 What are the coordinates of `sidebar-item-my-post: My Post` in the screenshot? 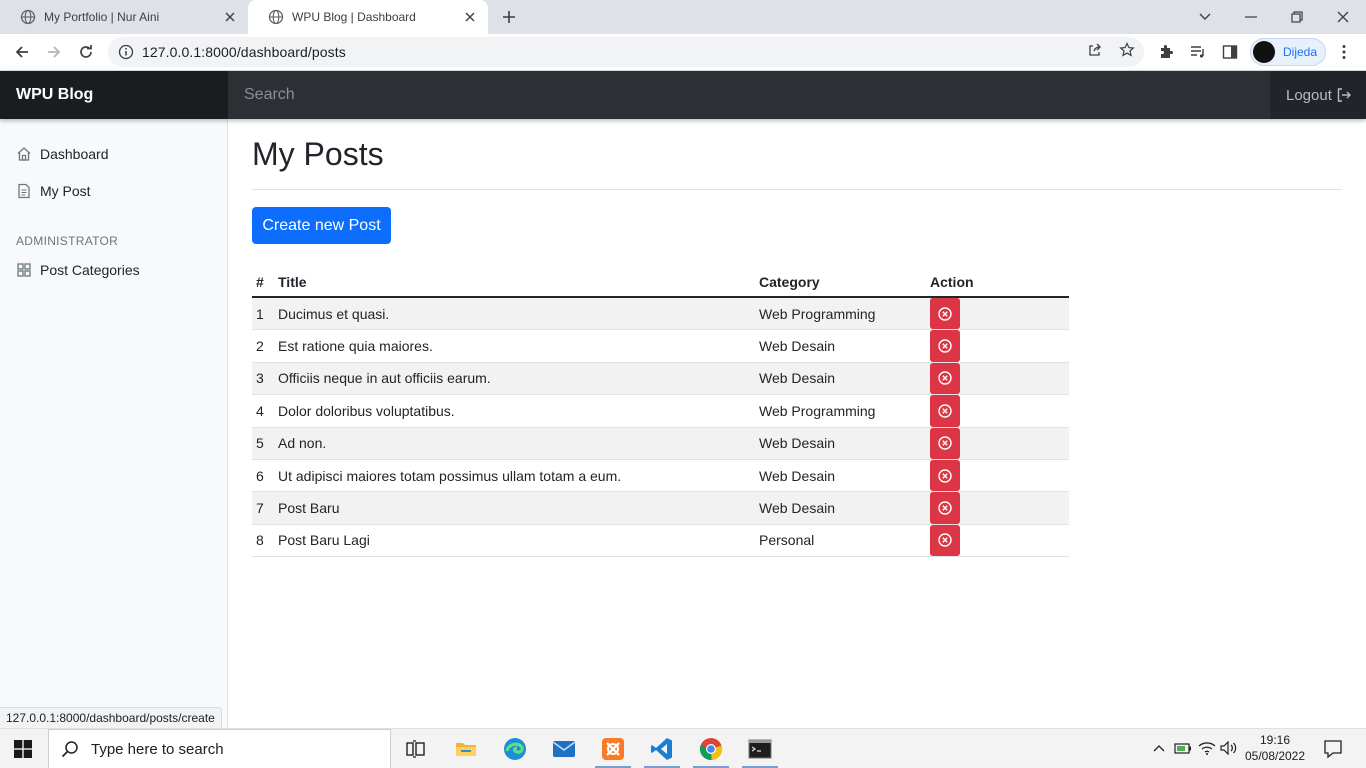 It's located at (53, 191).